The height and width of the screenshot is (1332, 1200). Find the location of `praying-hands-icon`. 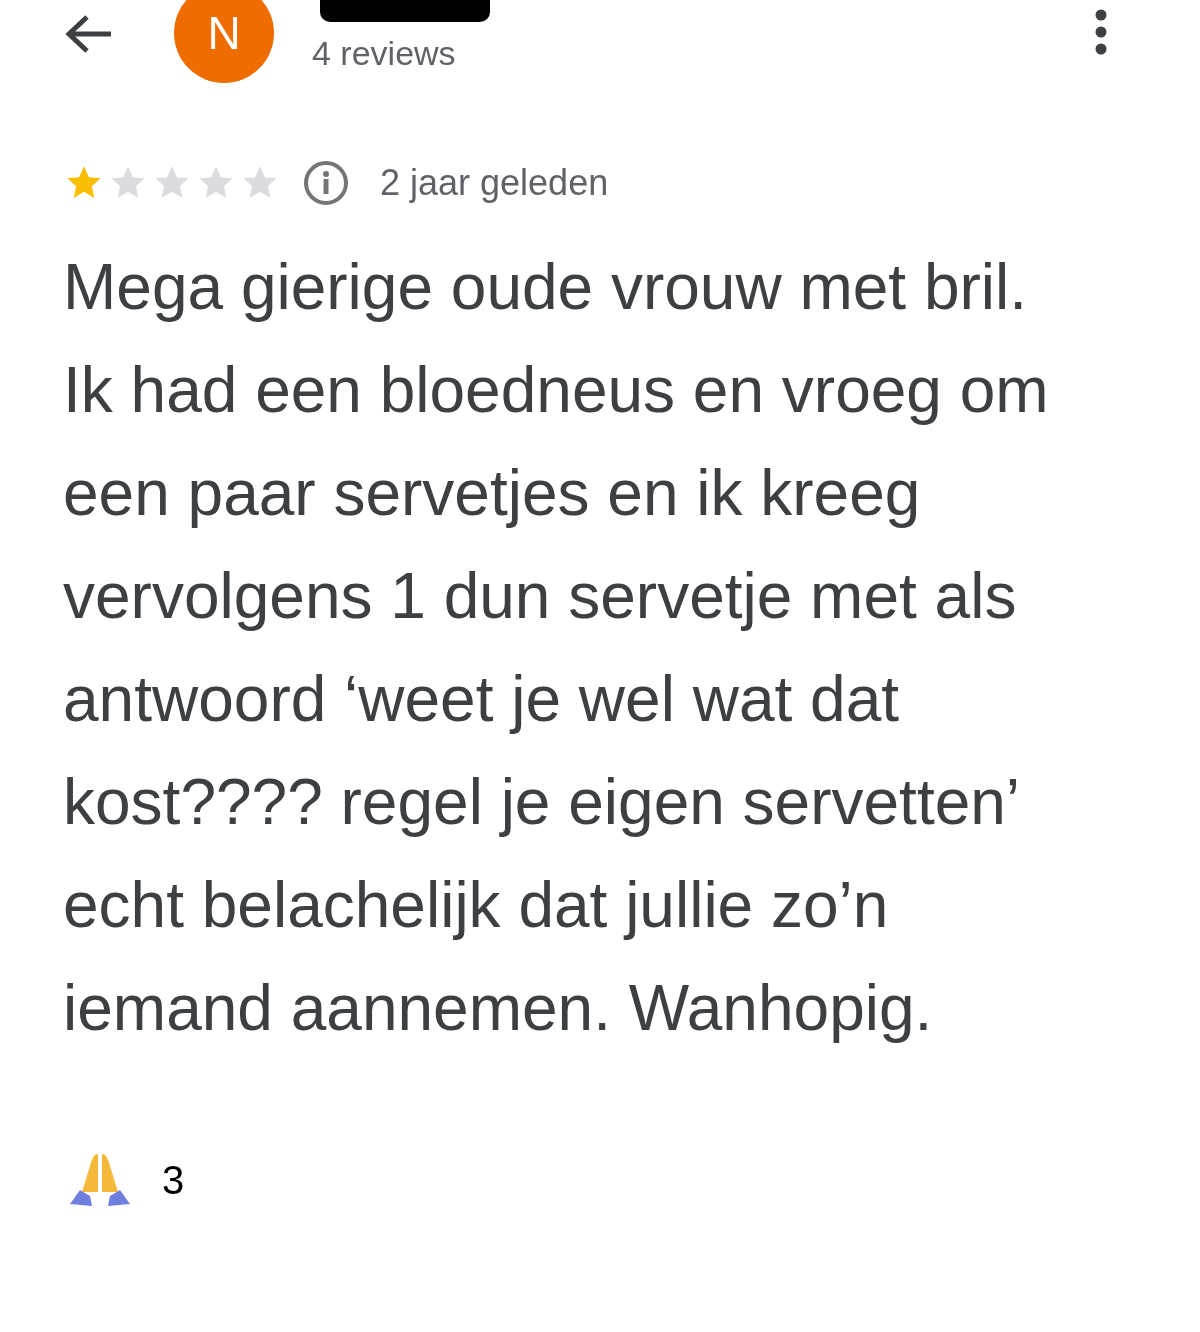

praying-hands-icon is located at coordinates (100, 1180).